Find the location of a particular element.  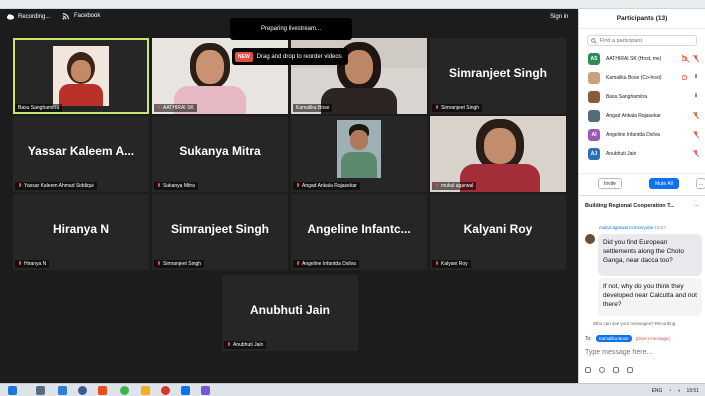

participant-name: Anubhuti Jain is located at coordinates (621, 153).